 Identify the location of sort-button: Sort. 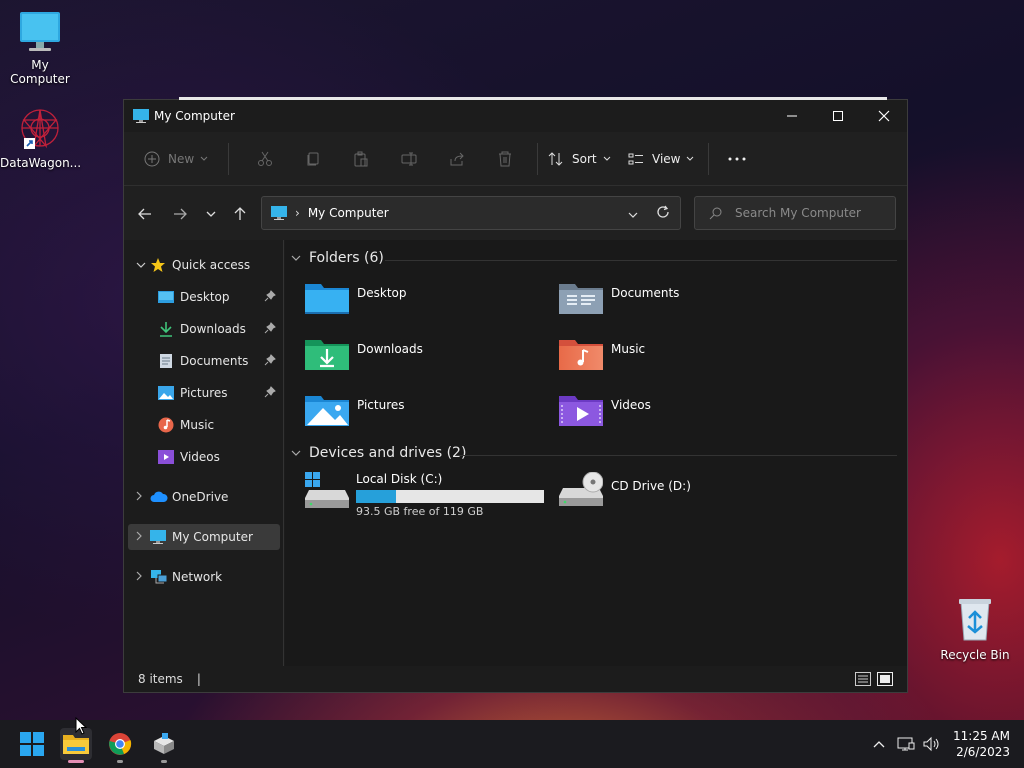
(588, 159).